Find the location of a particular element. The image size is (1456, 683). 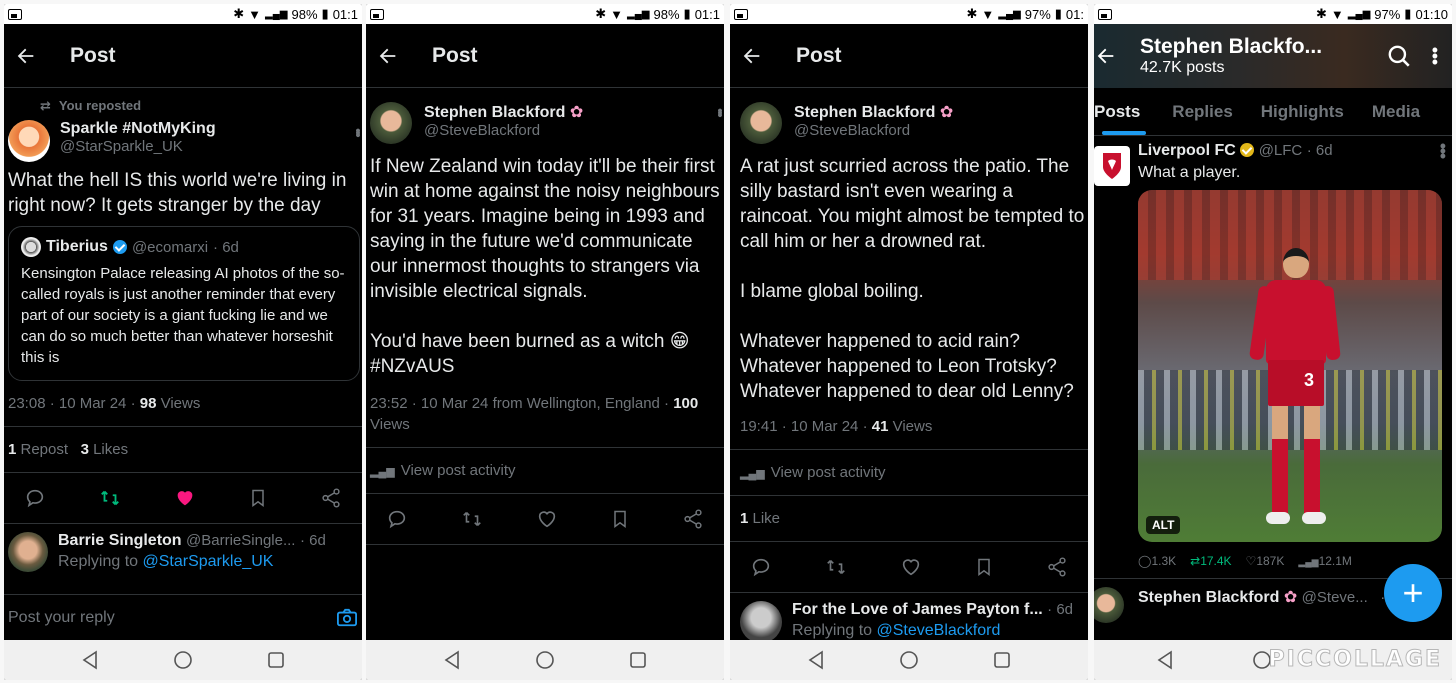

verified-gold-badge-icon is located at coordinates (1247, 150).